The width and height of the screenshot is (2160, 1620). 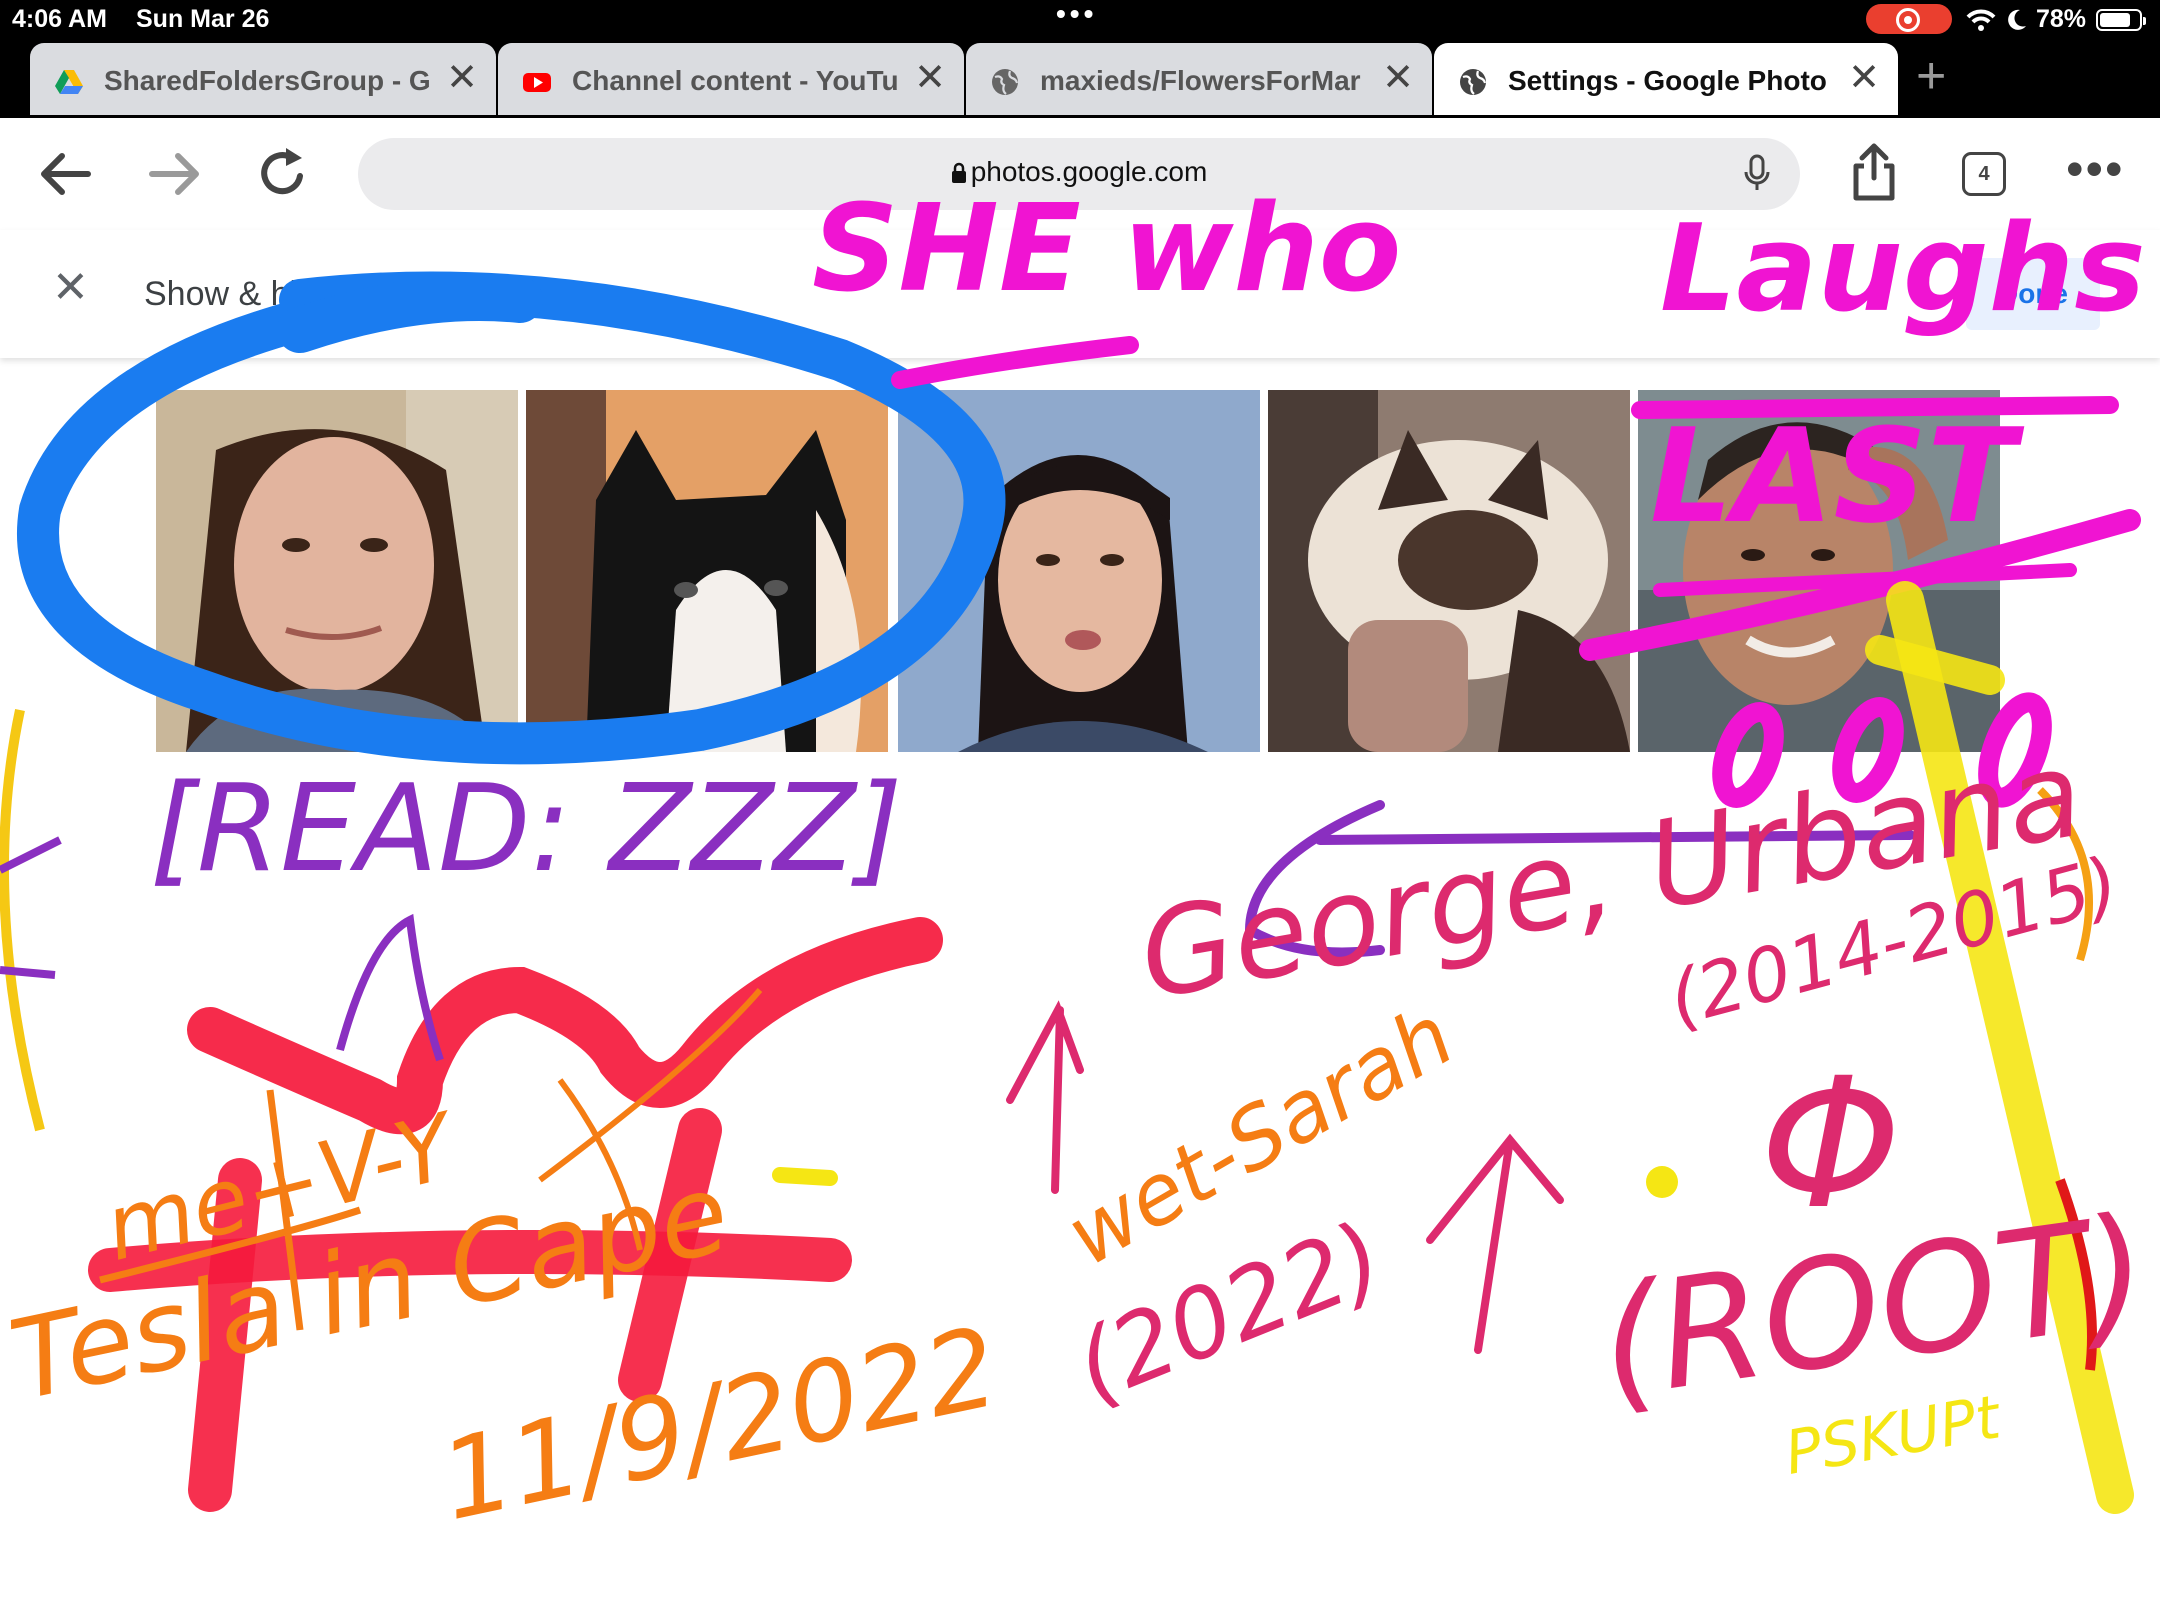 I want to click on youtube-icon, so click(x=537, y=82).